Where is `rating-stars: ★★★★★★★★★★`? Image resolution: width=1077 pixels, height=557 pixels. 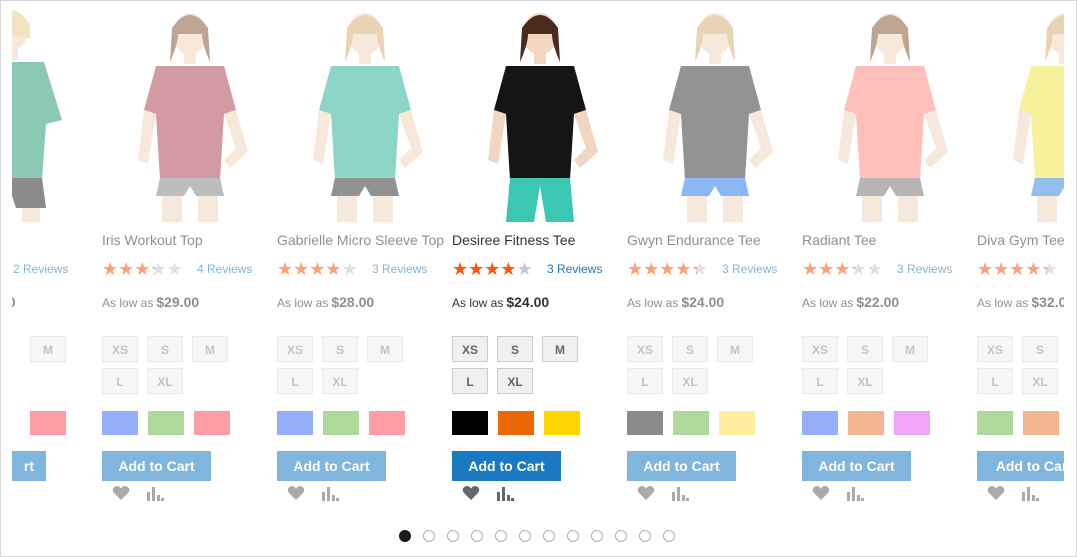 rating-stars: ★★★★★★★★★★ is located at coordinates (842, 269).